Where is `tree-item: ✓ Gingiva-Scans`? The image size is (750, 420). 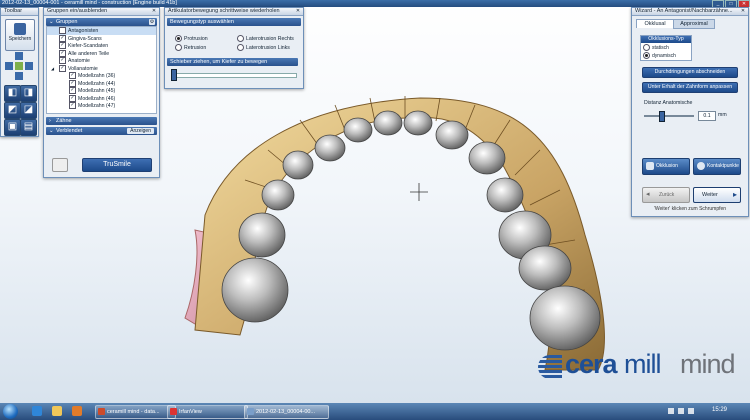 tree-item: ✓ Gingiva-Scans is located at coordinates (101, 38).